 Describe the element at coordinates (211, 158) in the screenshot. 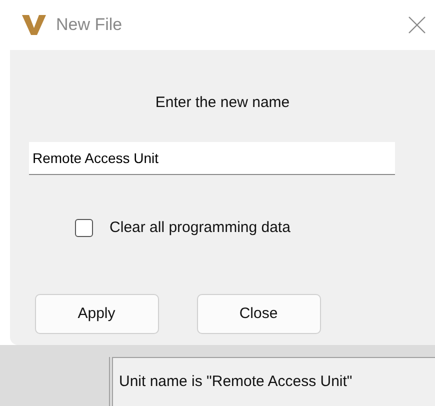

I see `name-input-field: Remote Access Unit` at that location.